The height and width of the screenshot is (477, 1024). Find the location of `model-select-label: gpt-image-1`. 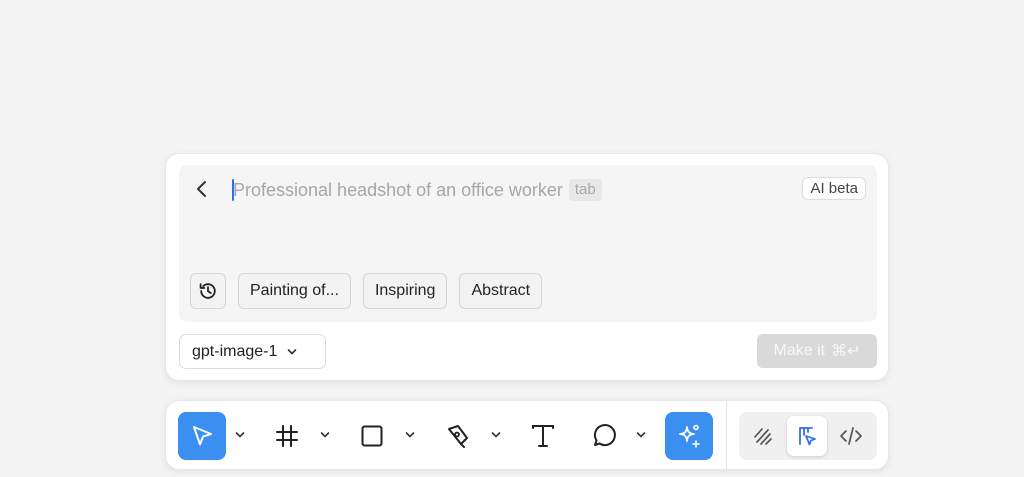

model-select-label: gpt-image-1 is located at coordinates (235, 351).